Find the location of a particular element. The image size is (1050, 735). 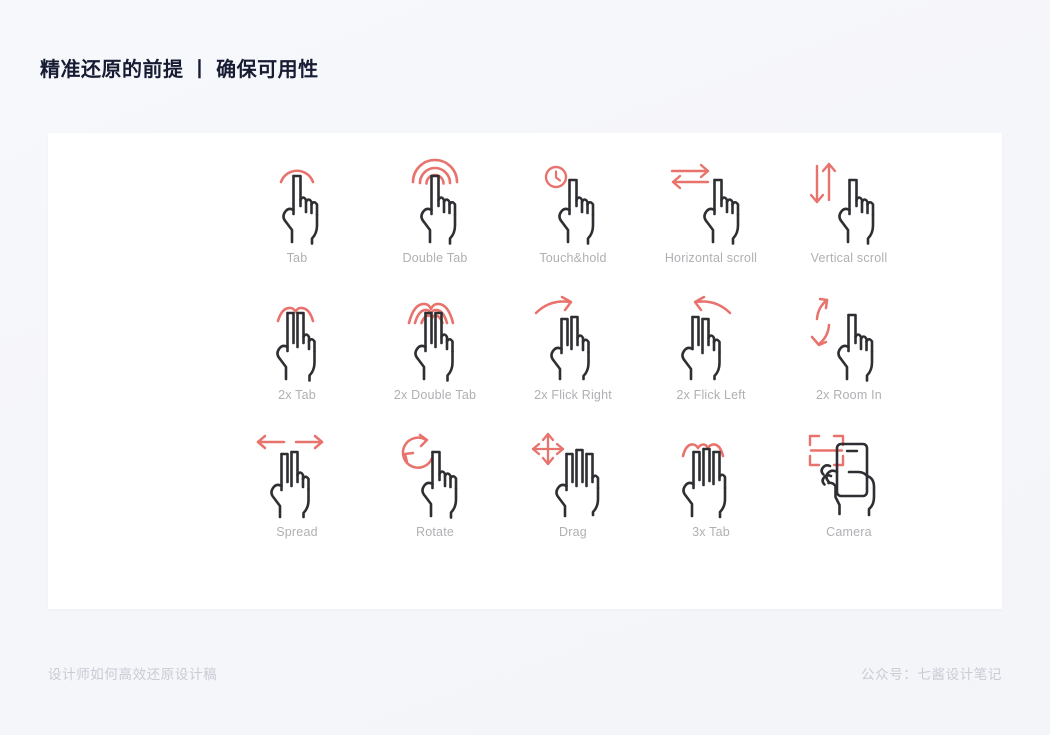

gesture-label: 2x Flick Left is located at coordinates (711, 395).